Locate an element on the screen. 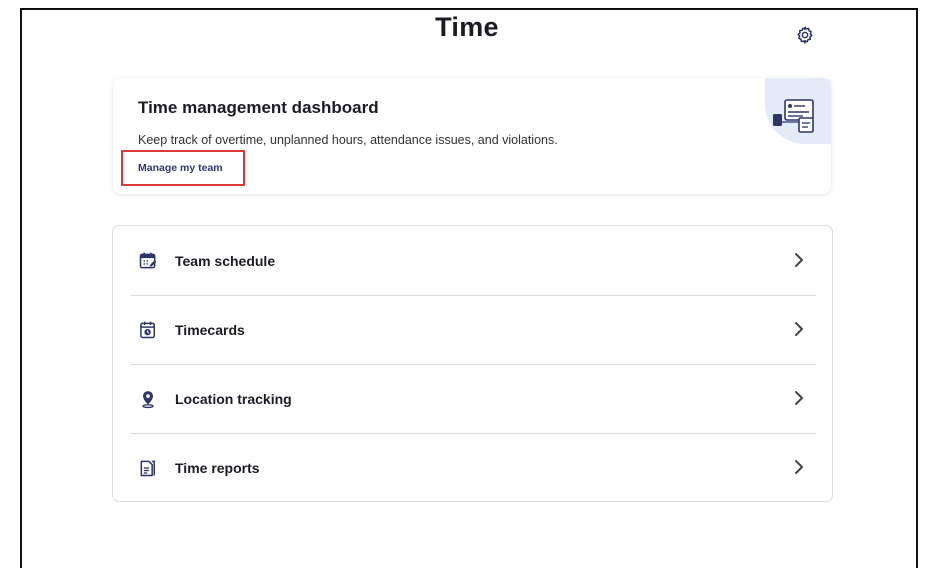 The height and width of the screenshot is (568, 934). menu-item-label: Team schedule is located at coordinates (225, 260).